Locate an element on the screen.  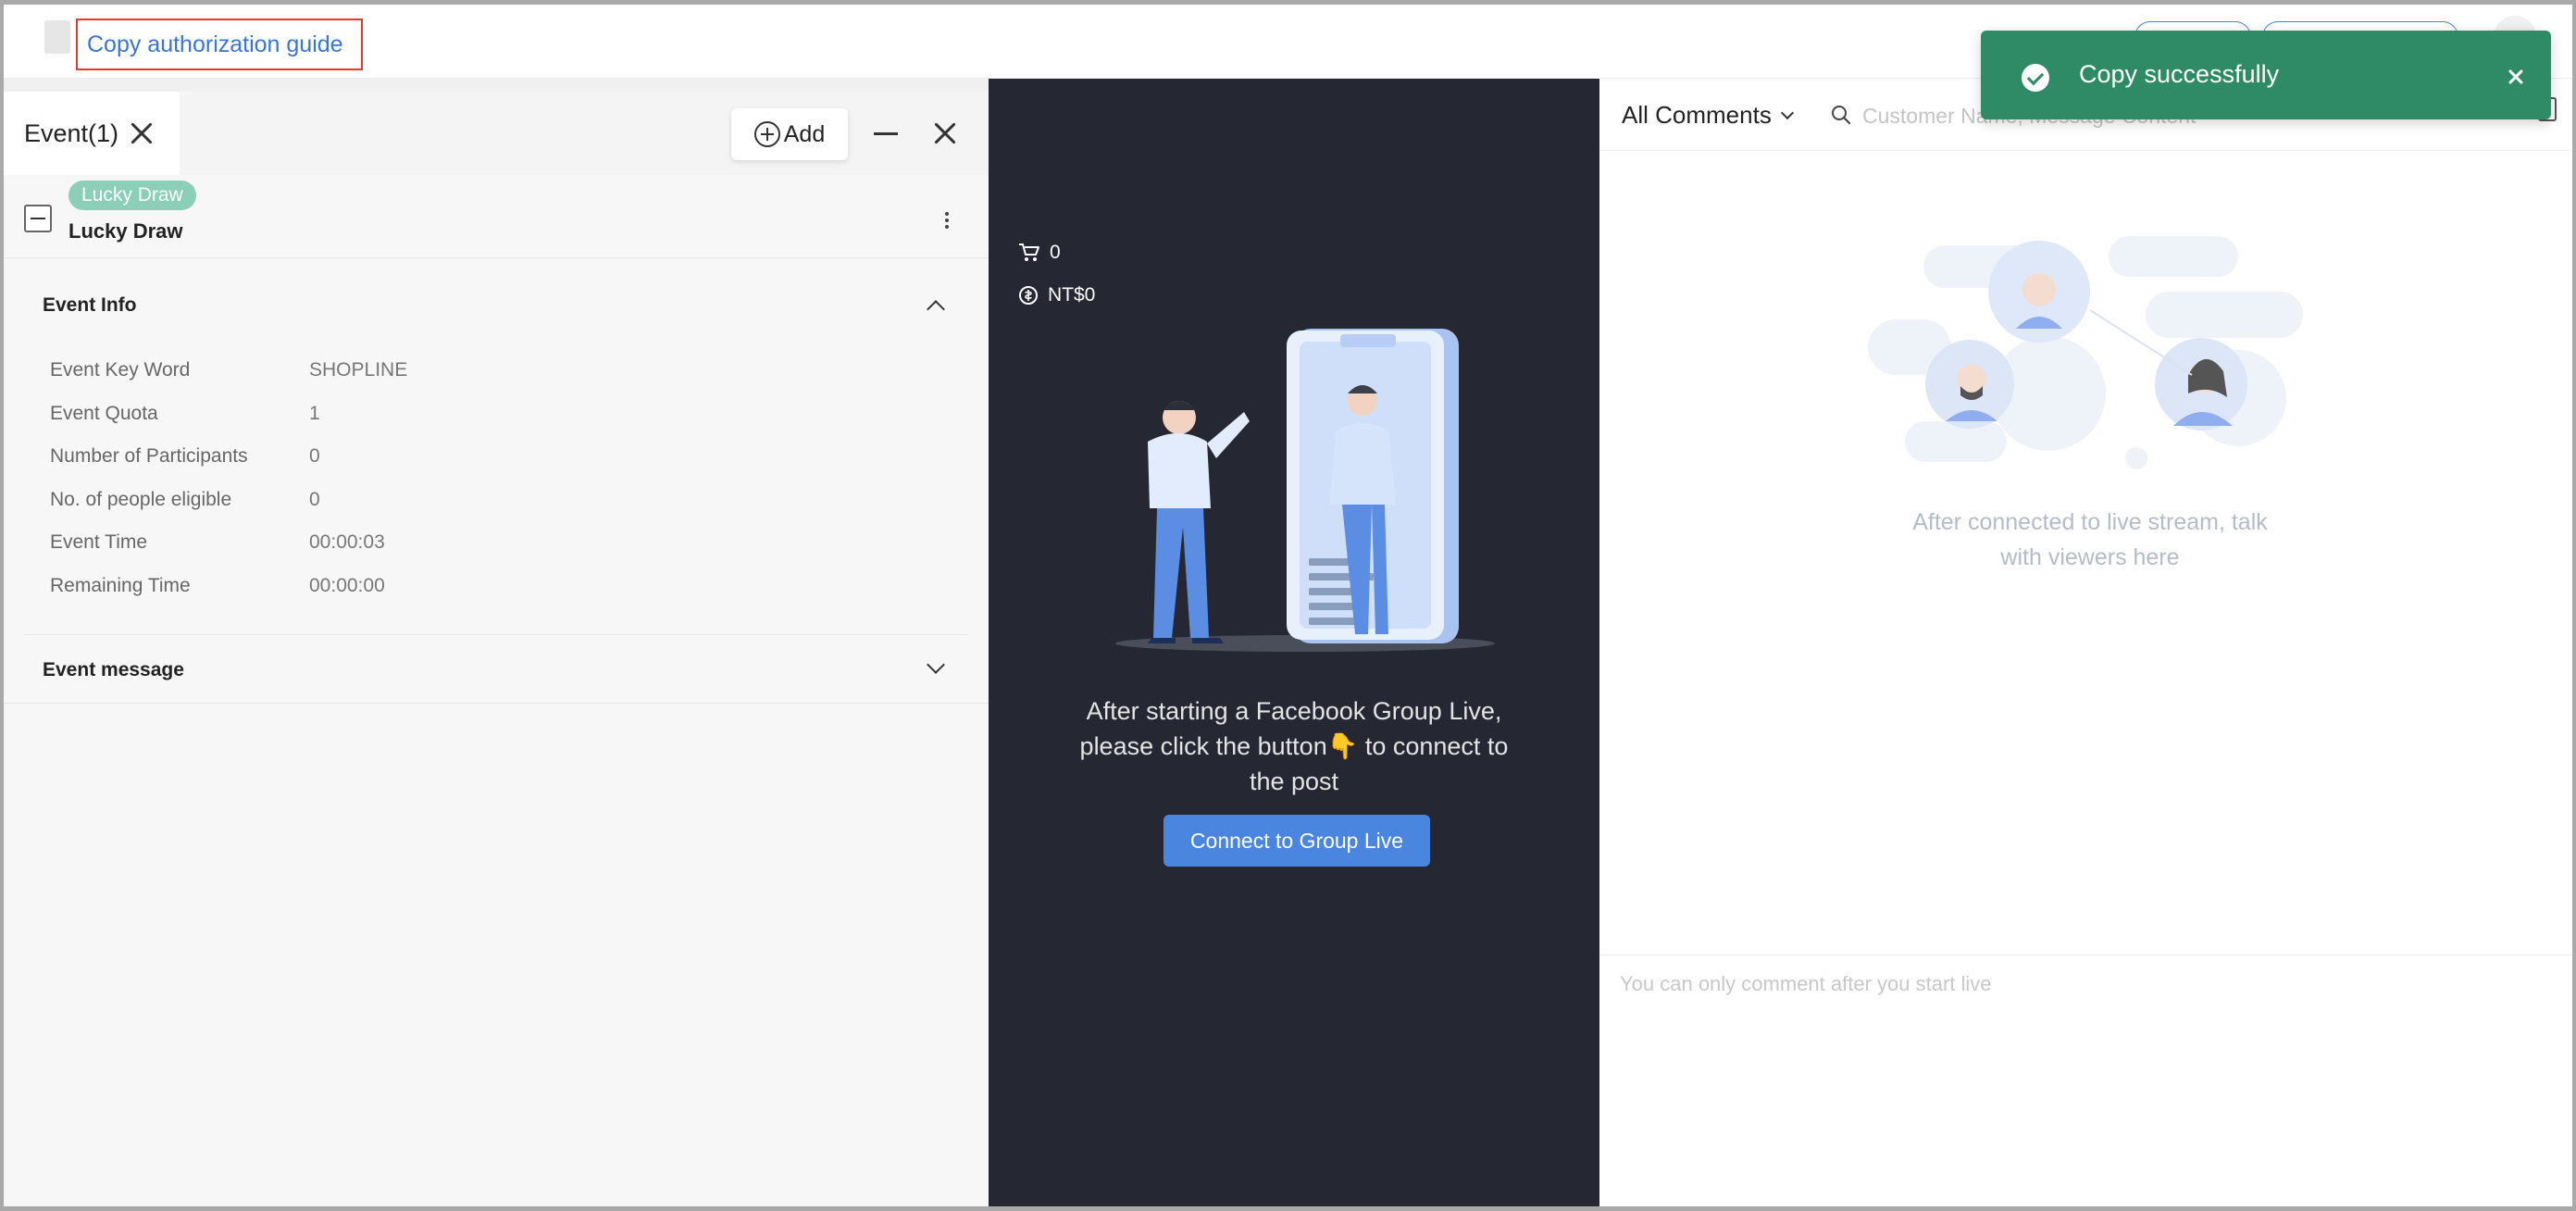
event-info-section-header: Event Info is located at coordinates (487, 305).